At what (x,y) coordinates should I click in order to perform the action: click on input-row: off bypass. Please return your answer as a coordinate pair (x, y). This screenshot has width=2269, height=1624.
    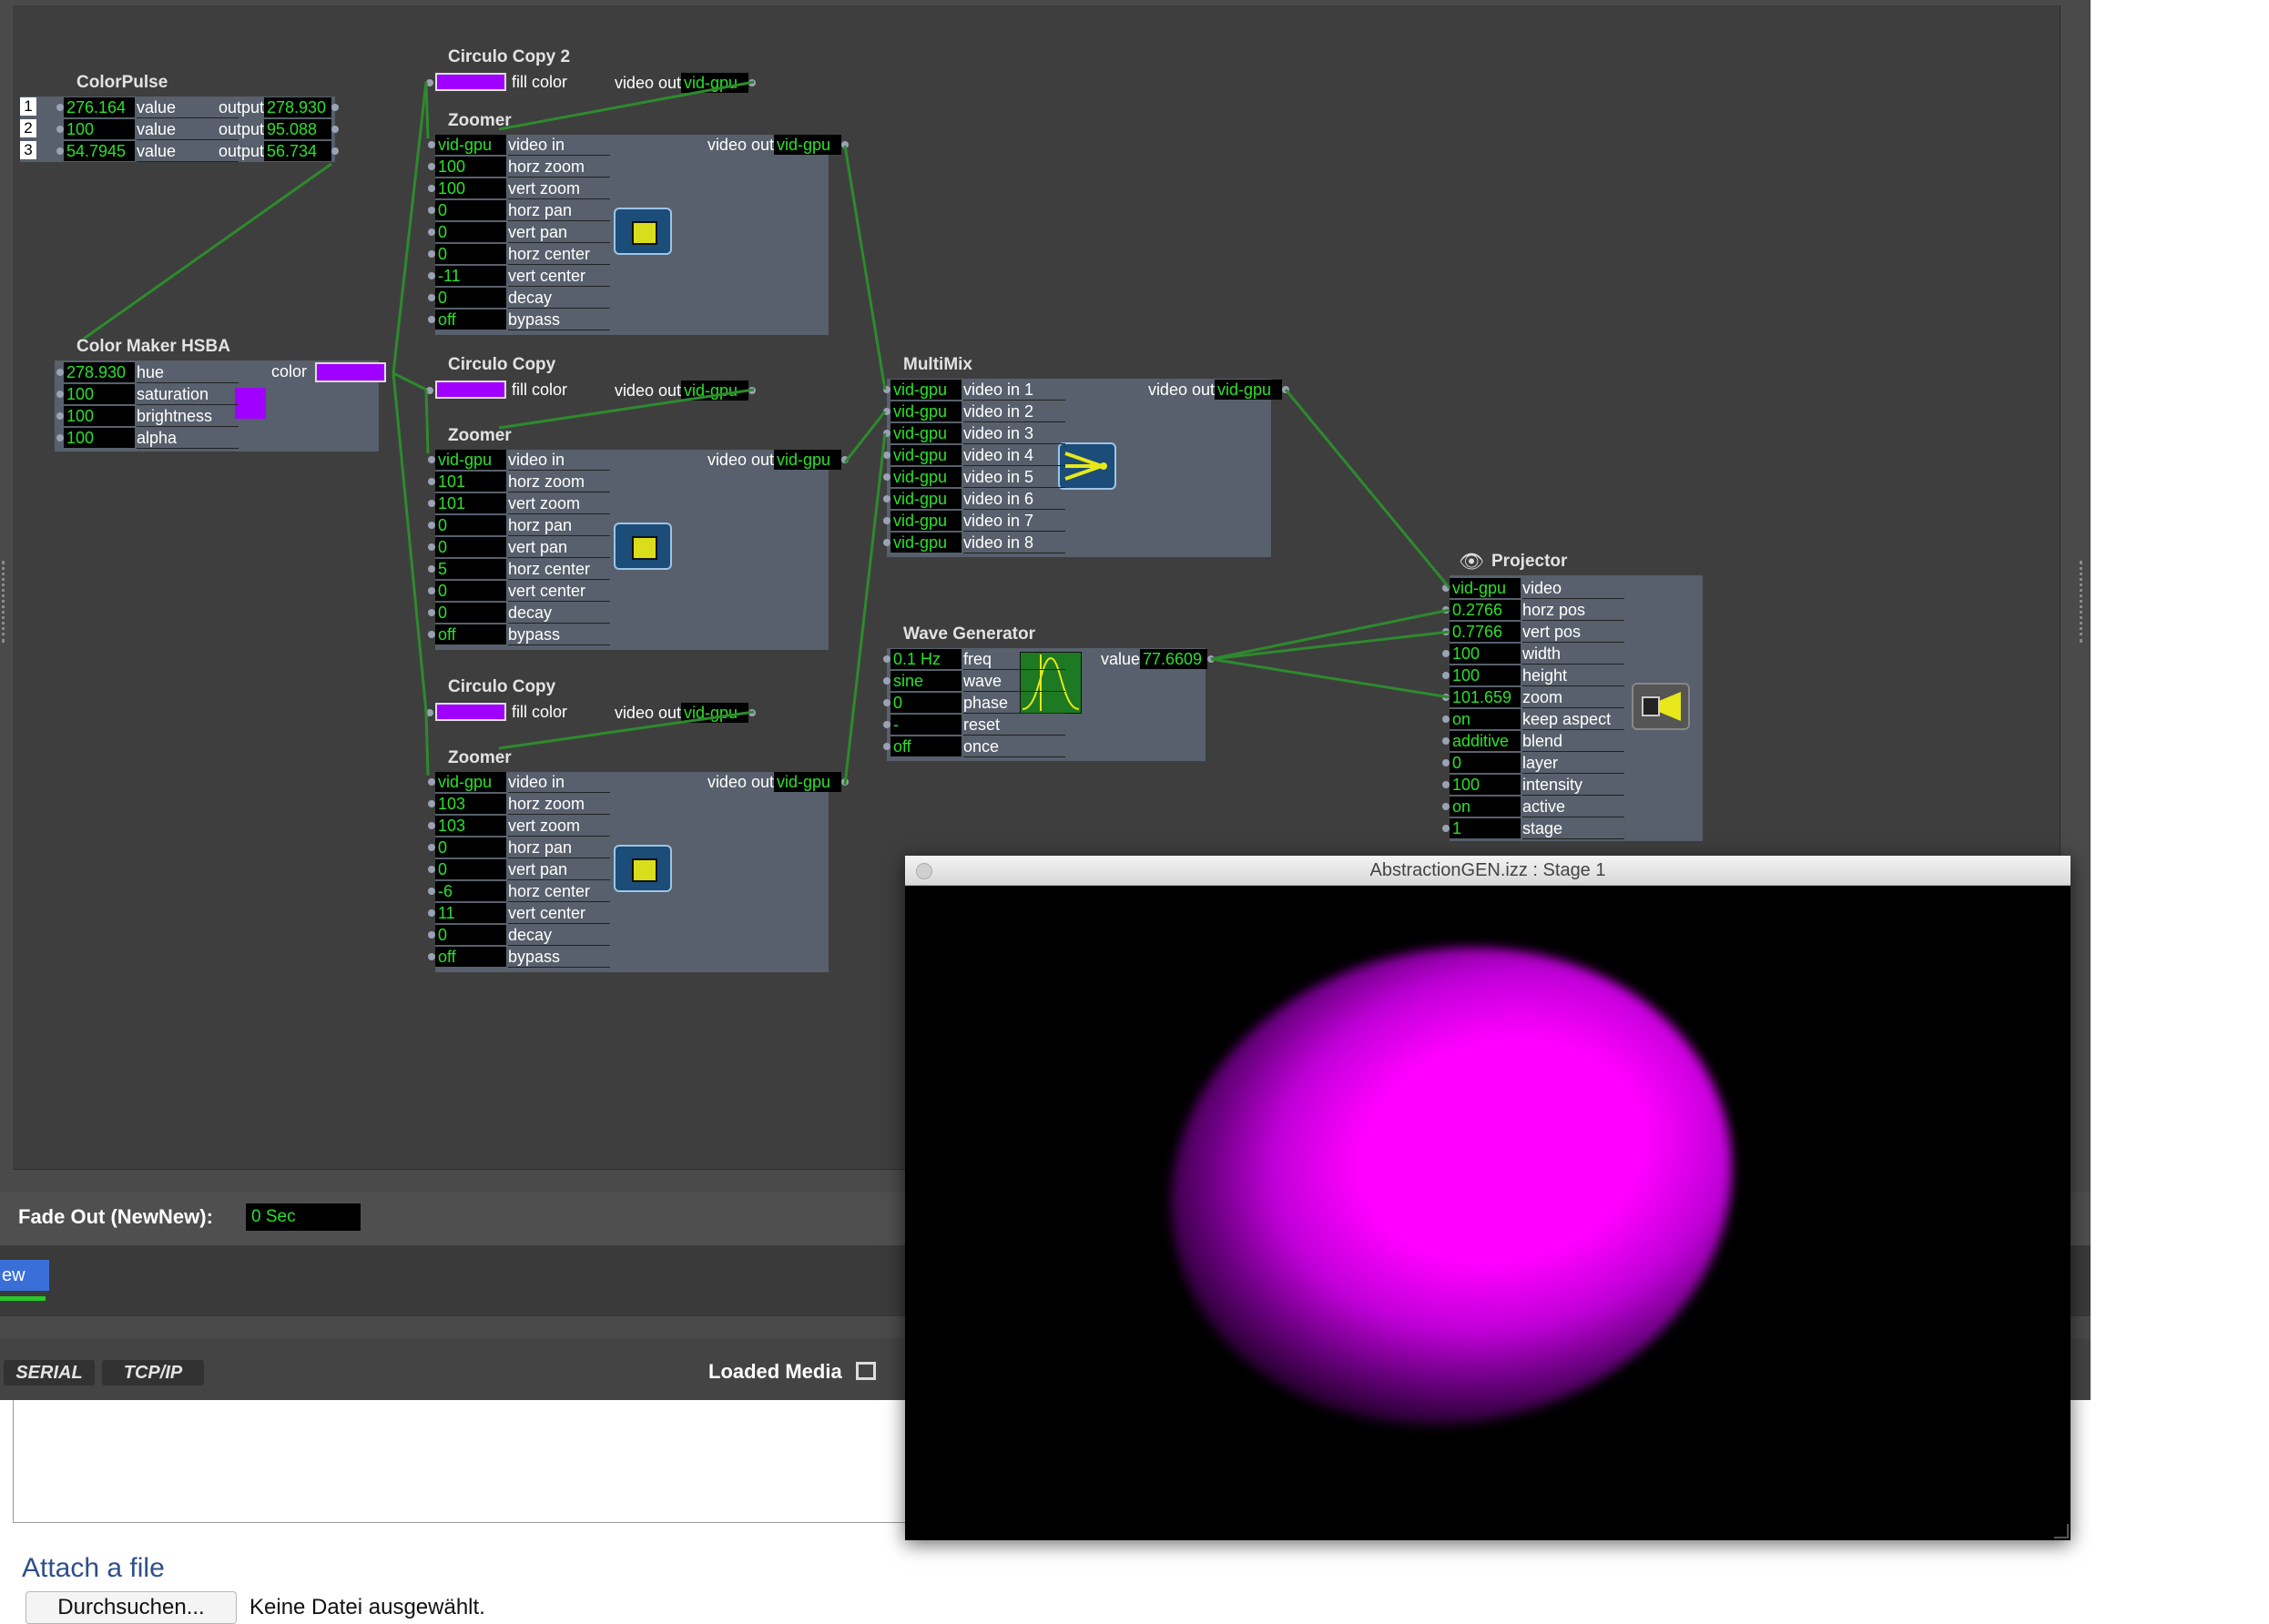
    Looking at the image, I should click on (519, 320).